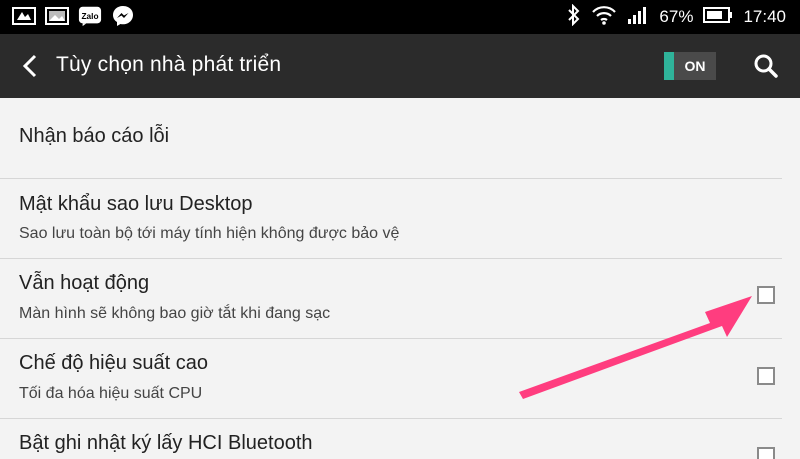  I want to click on image-icon, so click(57, 16).